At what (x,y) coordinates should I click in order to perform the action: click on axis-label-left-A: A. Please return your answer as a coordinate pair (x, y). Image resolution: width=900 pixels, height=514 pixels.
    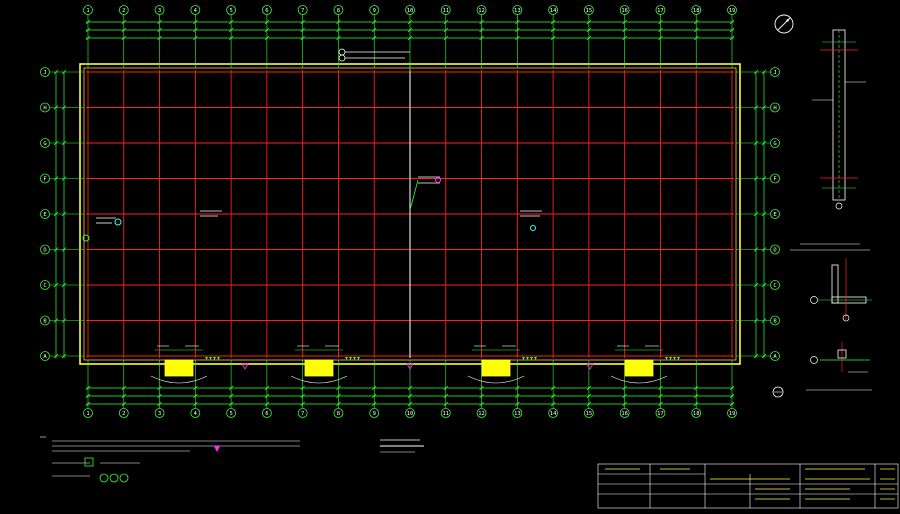
    Looking at the image, I should click on (45, 357).